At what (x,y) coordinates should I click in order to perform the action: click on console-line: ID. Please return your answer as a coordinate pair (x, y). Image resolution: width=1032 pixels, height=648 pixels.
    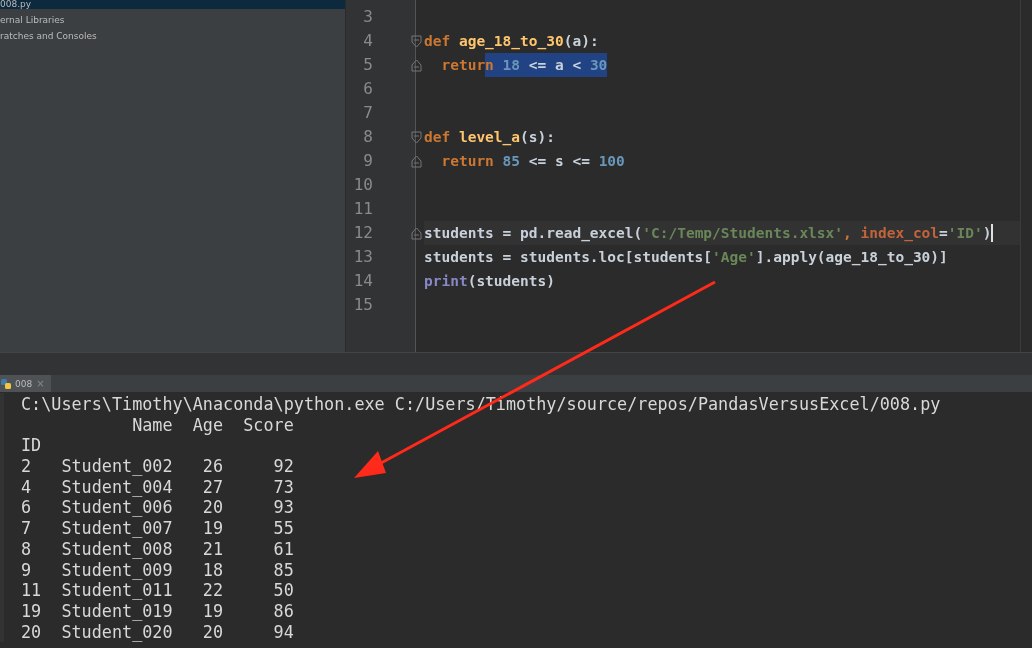
    Looking at the image, I should click on (32, 446).